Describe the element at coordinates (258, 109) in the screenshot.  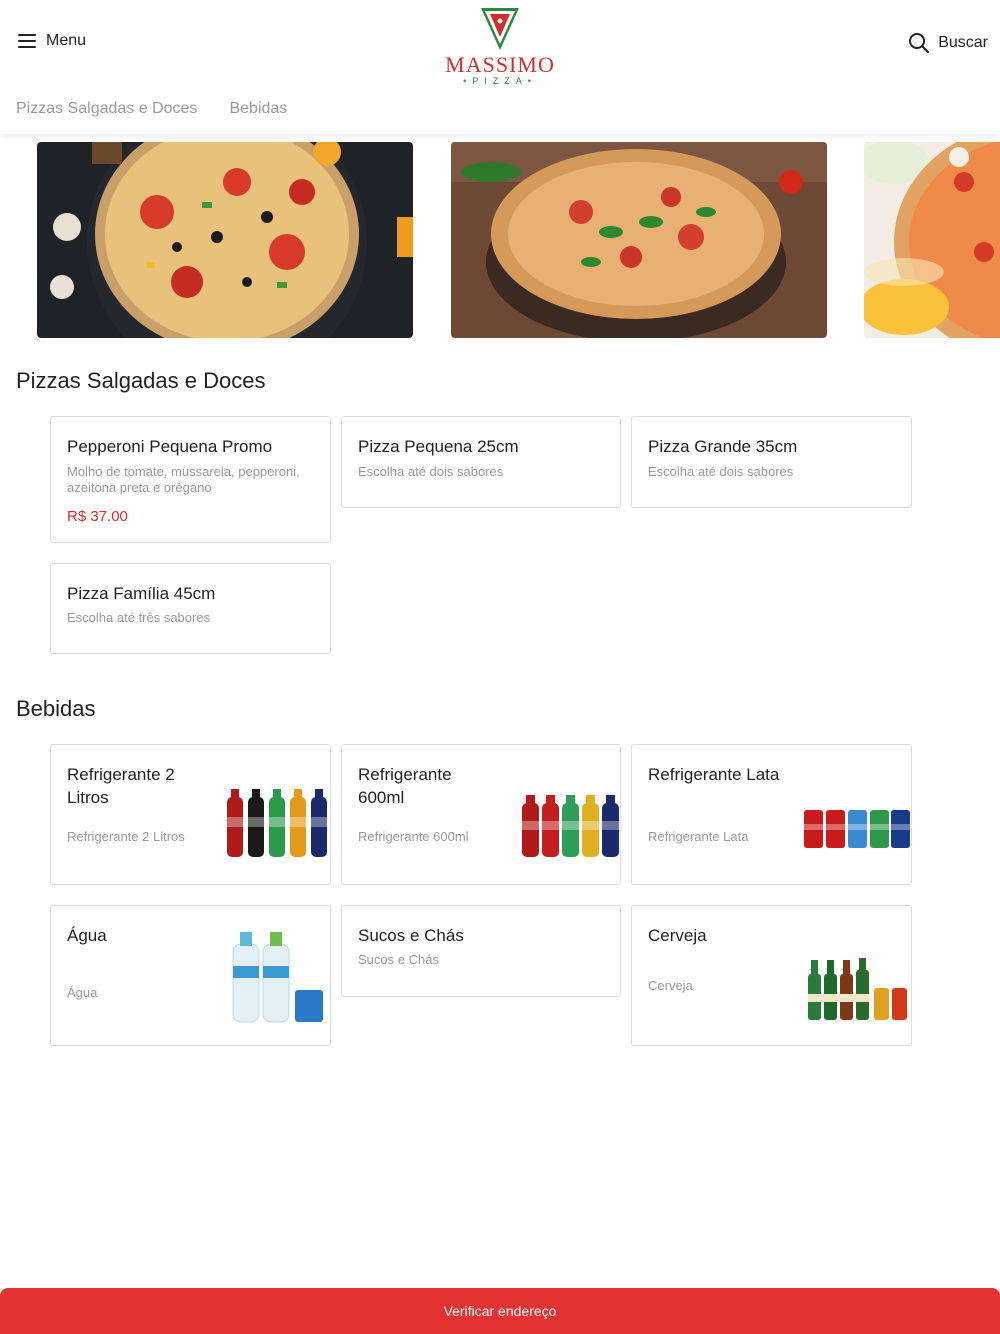
I see `tab-bebidas: Bebidas` at that location.